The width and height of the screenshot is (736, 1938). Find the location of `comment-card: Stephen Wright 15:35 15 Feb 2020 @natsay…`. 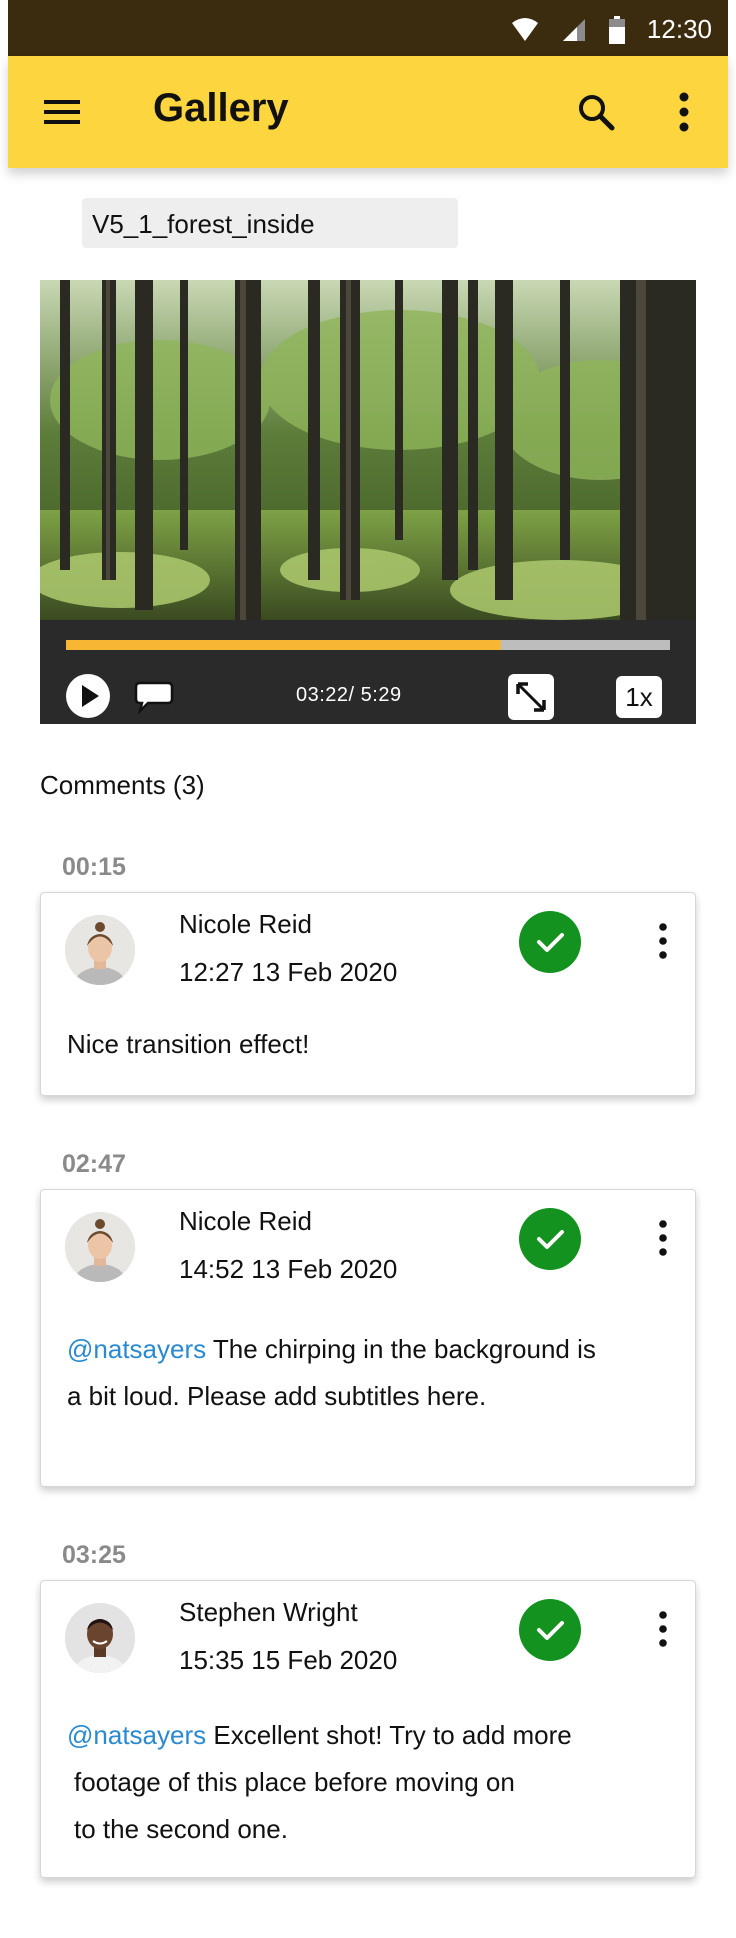

comment-card: Stephen Wright 15:35 15 Feb 2020 @natsay… is located at coordinates (368, 1729).